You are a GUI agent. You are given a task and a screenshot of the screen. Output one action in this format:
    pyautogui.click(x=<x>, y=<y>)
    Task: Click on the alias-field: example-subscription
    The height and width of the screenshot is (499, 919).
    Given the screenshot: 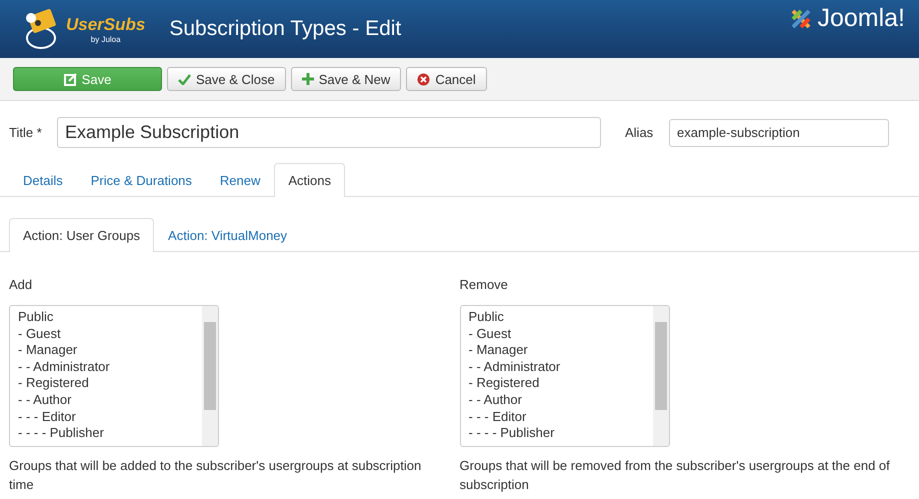 What is the action you would take?
    pyautogui.click(x=779, y=132)
    